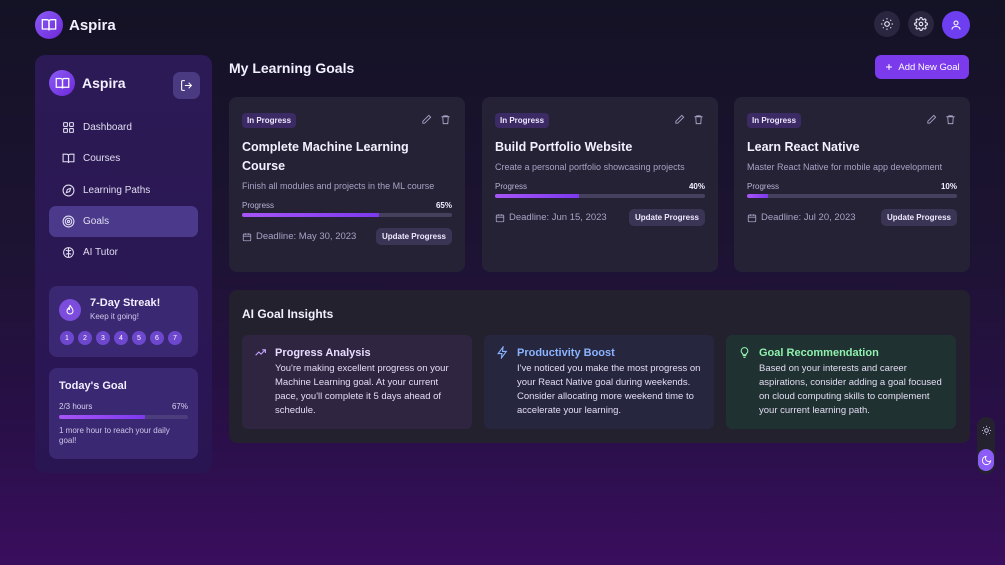 This screenshot has width=1005, height=565. What do you see at coordinates (123, 252) in the screenshot?
I see `sidebar-item-ai-tutor: AI Tutor` at bounding box center [123, 252].